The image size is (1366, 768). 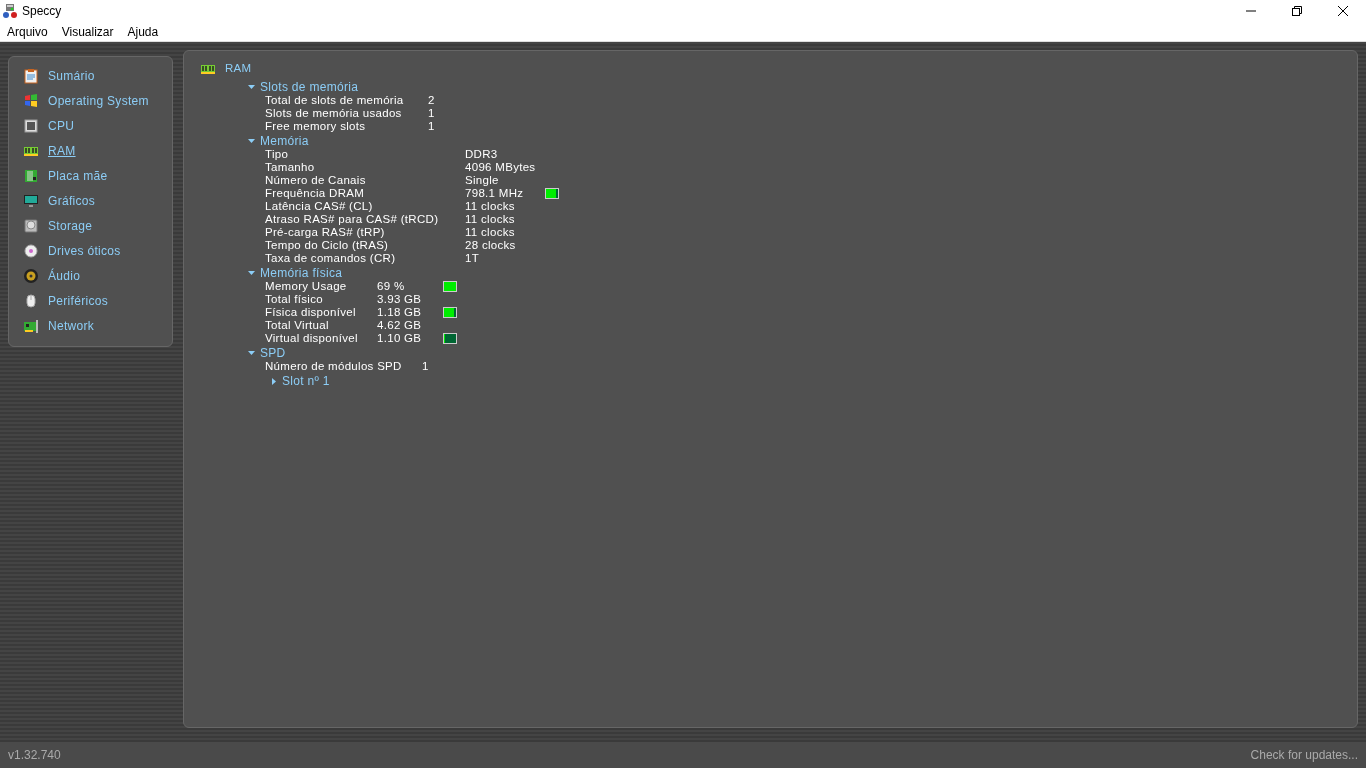 What do you see at coordinates (306, 381) in the screenshot?
I see `group-title: Slot nº 1` at bounding box center [306, 381].